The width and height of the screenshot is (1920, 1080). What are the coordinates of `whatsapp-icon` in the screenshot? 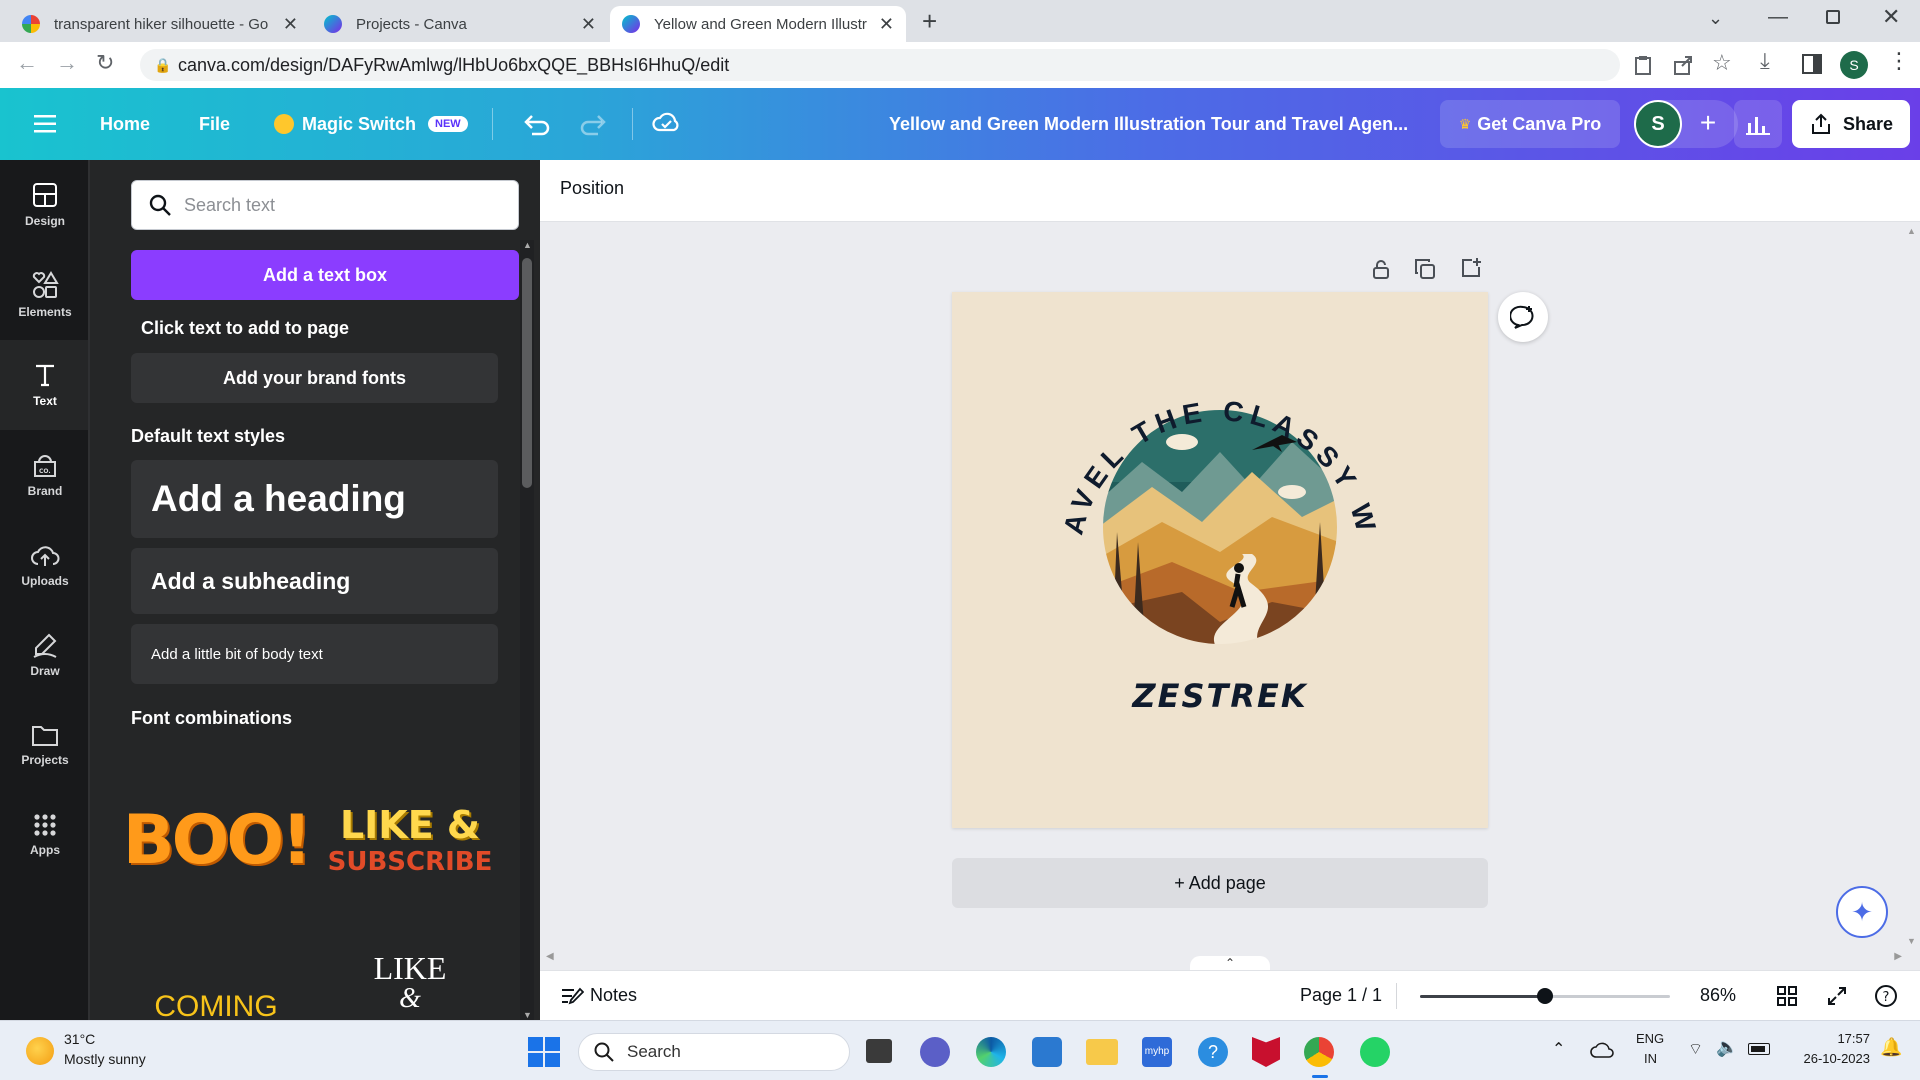 It's located at (1375, 1052).